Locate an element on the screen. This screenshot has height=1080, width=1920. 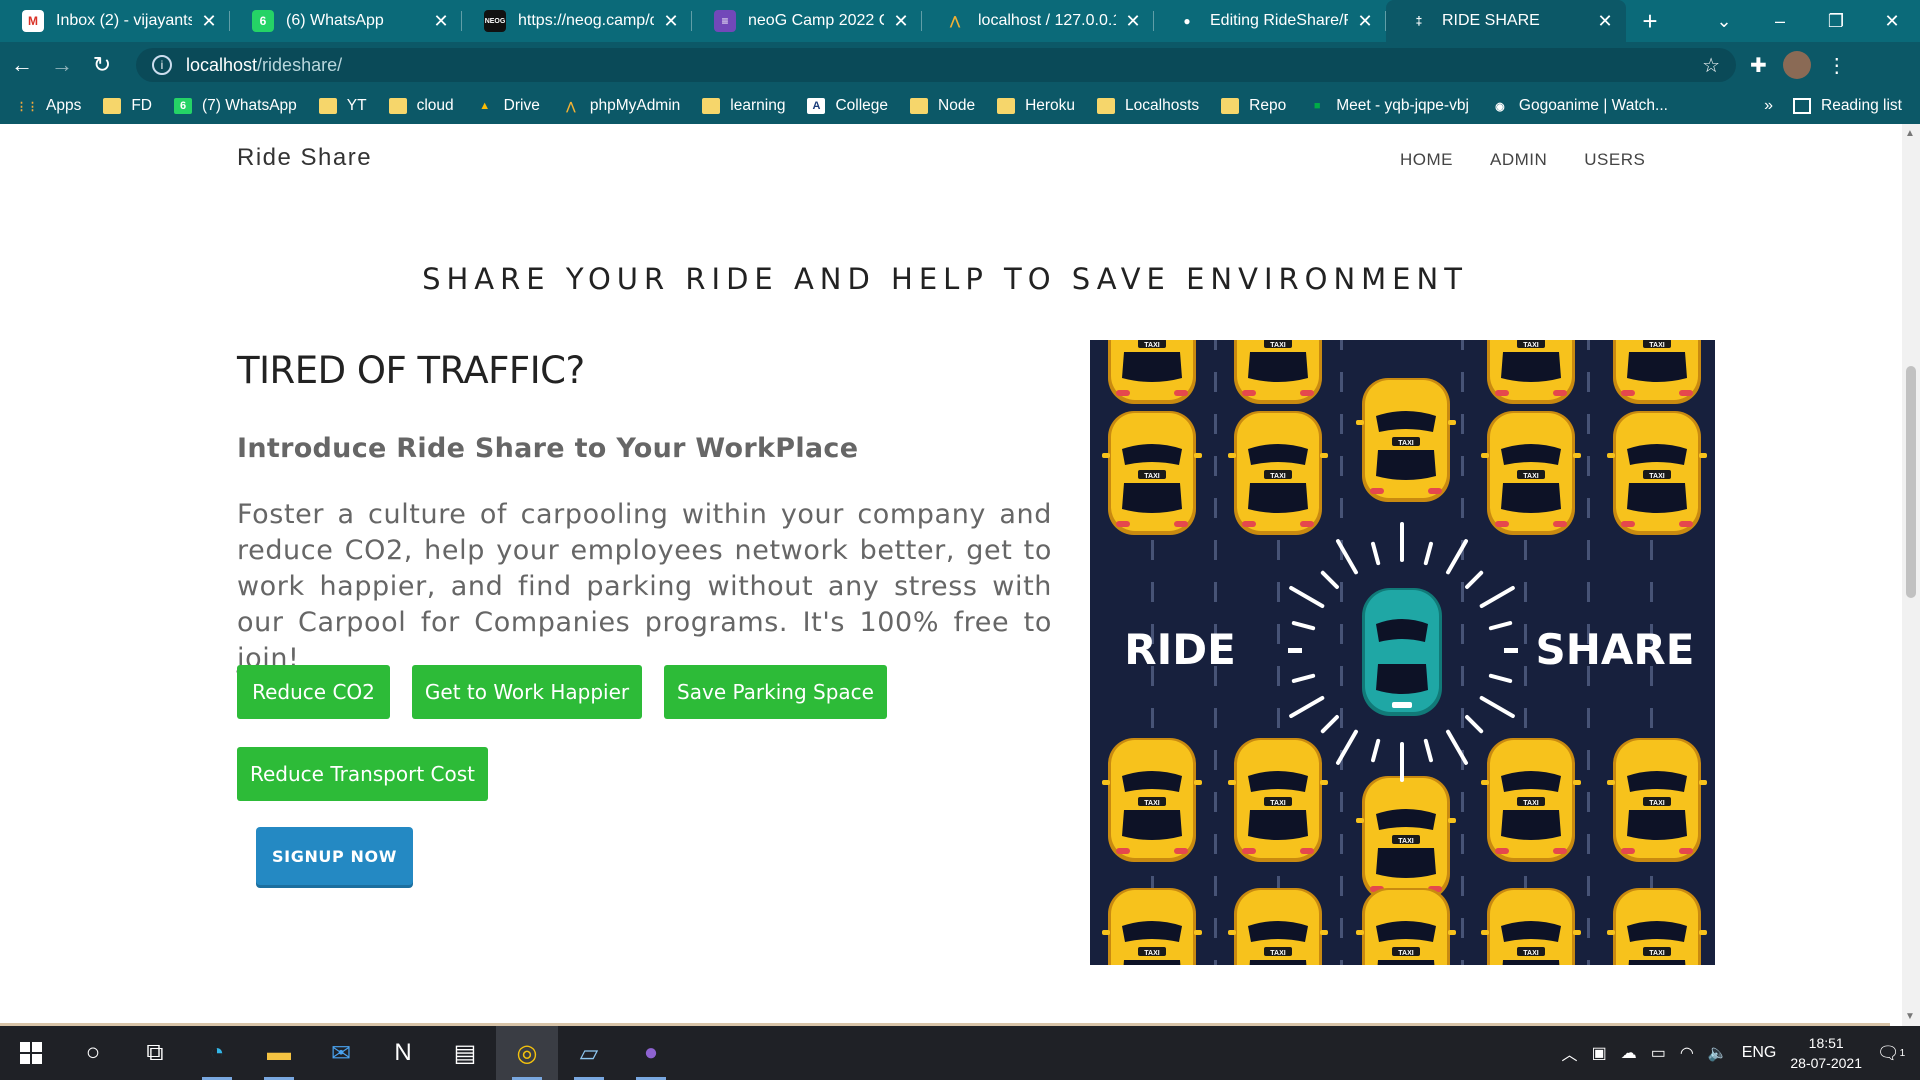
bookmark-item: A College is located at coordinates (847, 106).